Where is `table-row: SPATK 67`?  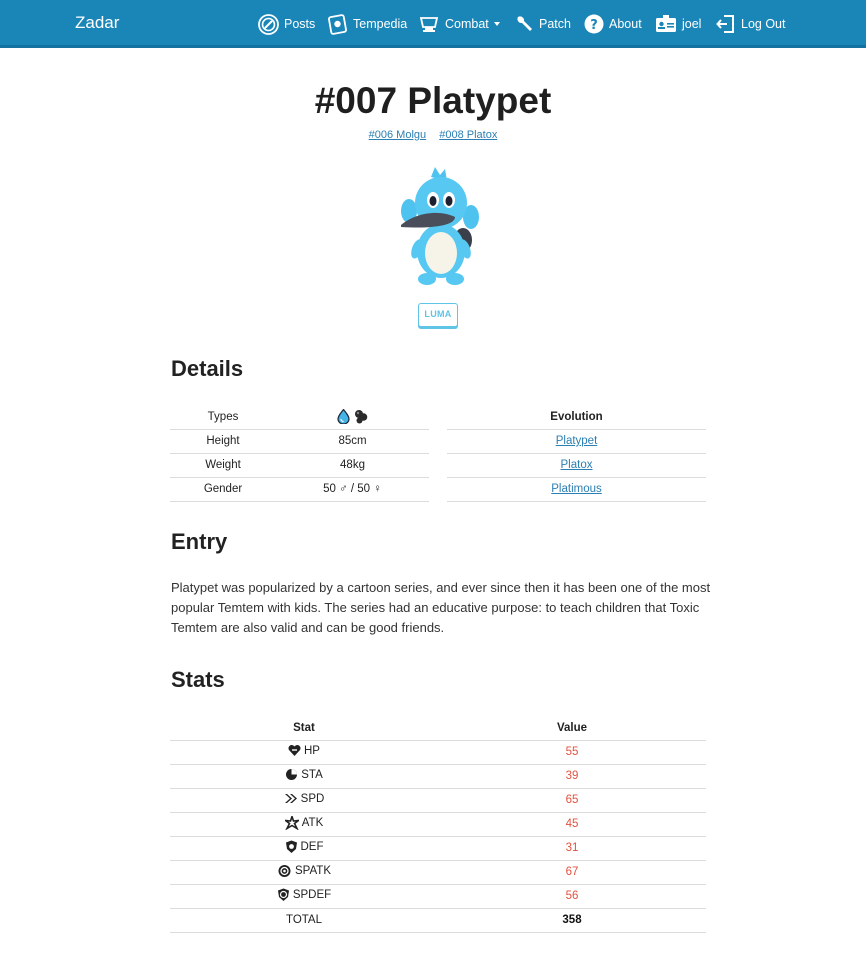
table-row: SPATK 67 is located at coordinates (438, 872).